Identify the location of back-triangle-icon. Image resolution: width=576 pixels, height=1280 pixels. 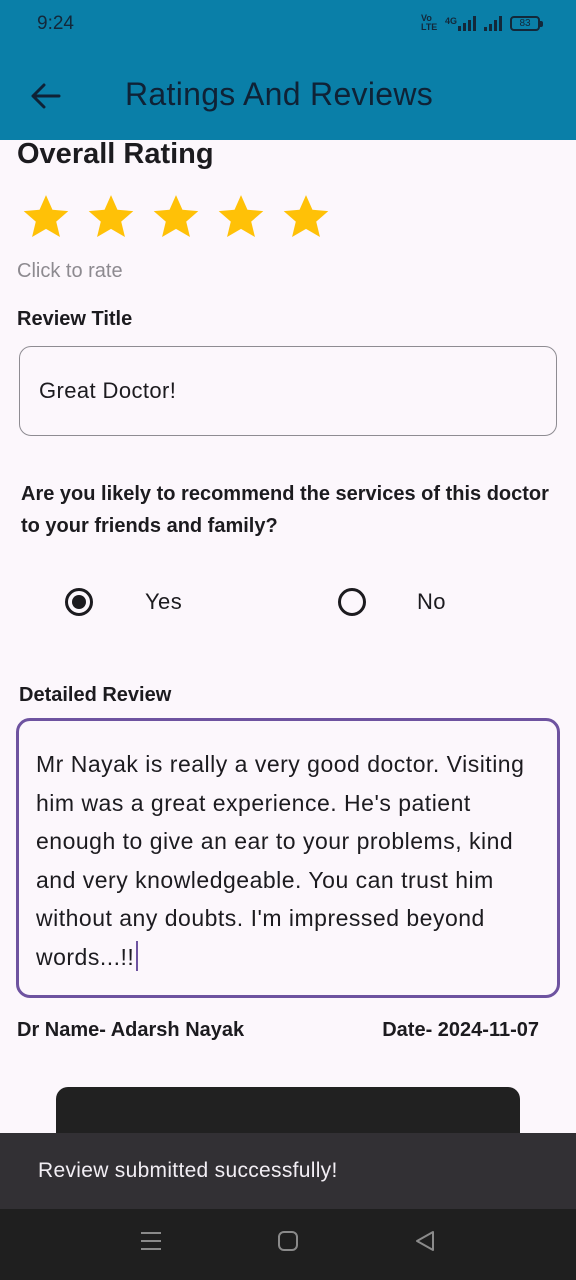
(425, 1241).